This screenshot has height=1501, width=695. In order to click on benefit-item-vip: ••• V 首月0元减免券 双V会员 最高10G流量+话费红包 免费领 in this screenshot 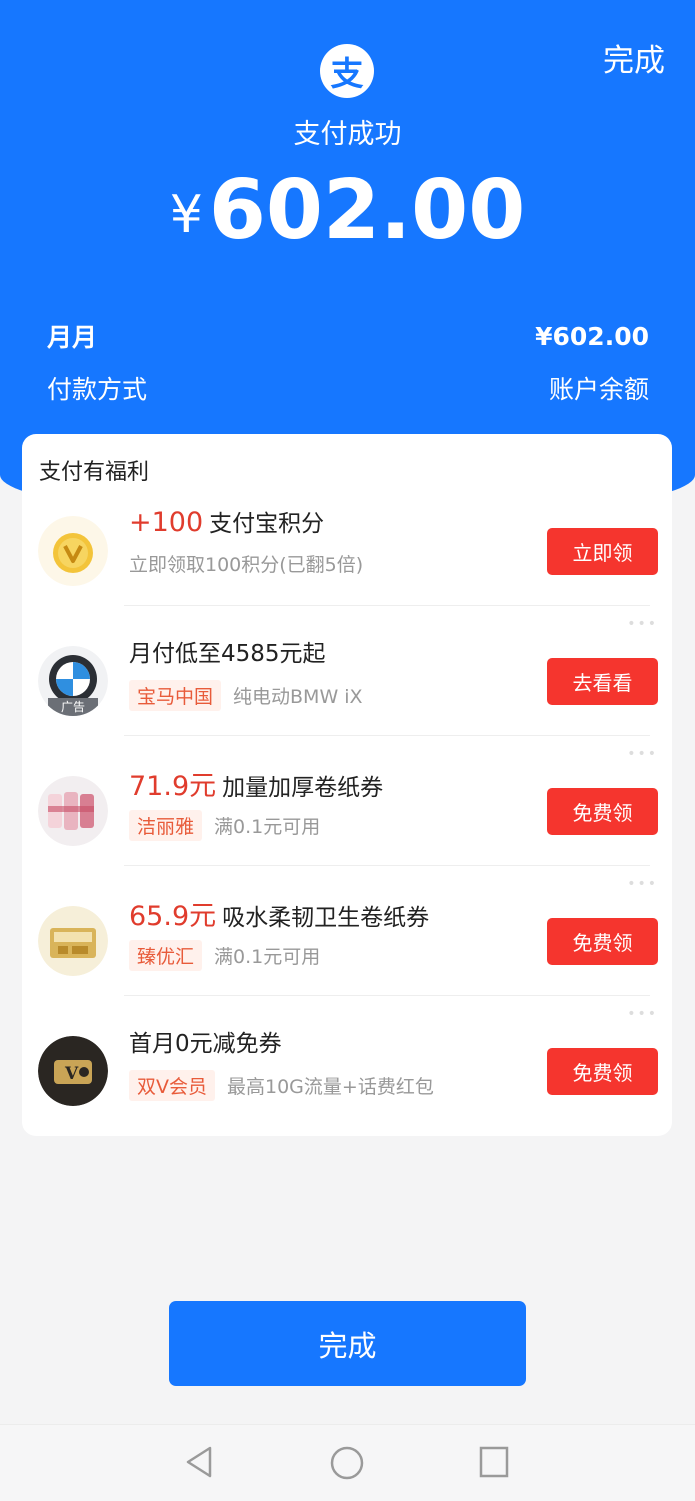, I will do `click(347, 1061)`.